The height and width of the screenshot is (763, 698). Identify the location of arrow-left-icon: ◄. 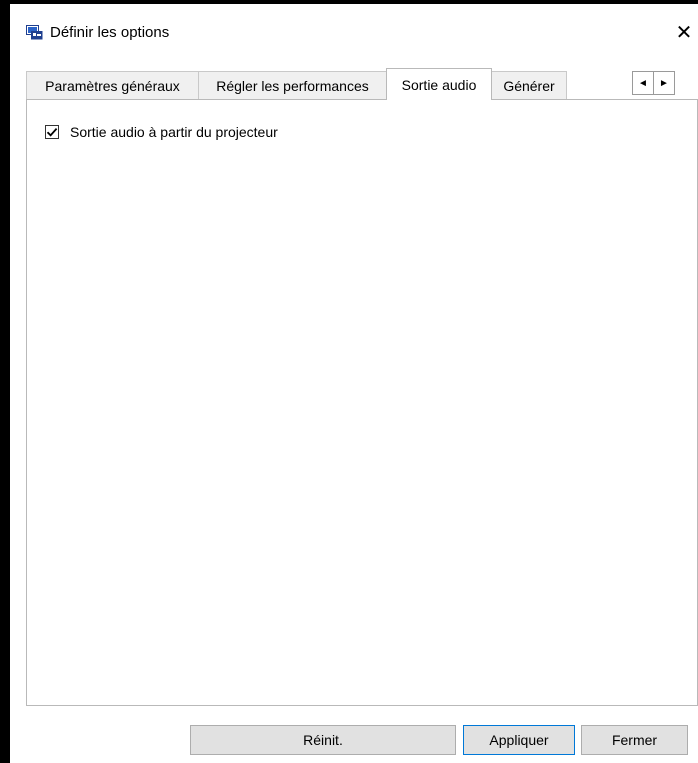
(643, 83).